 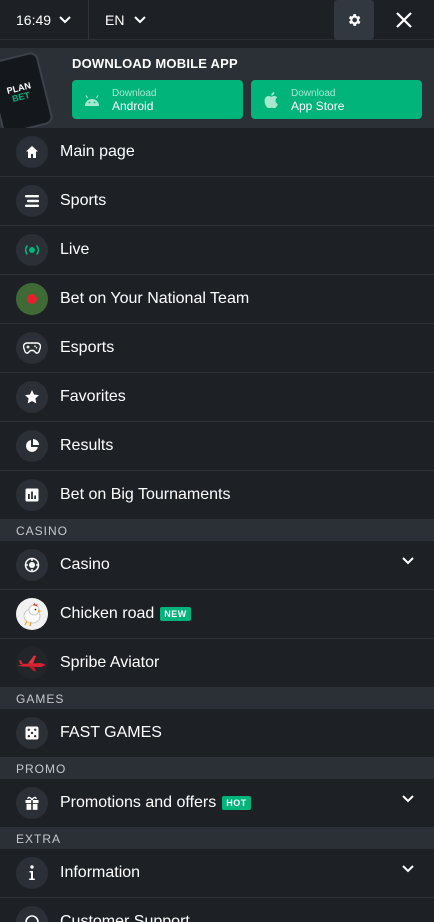 What do you see at coordinates (32, 803) in the screenshot?
I see `gift-icon` at bounding box center [32, 803].